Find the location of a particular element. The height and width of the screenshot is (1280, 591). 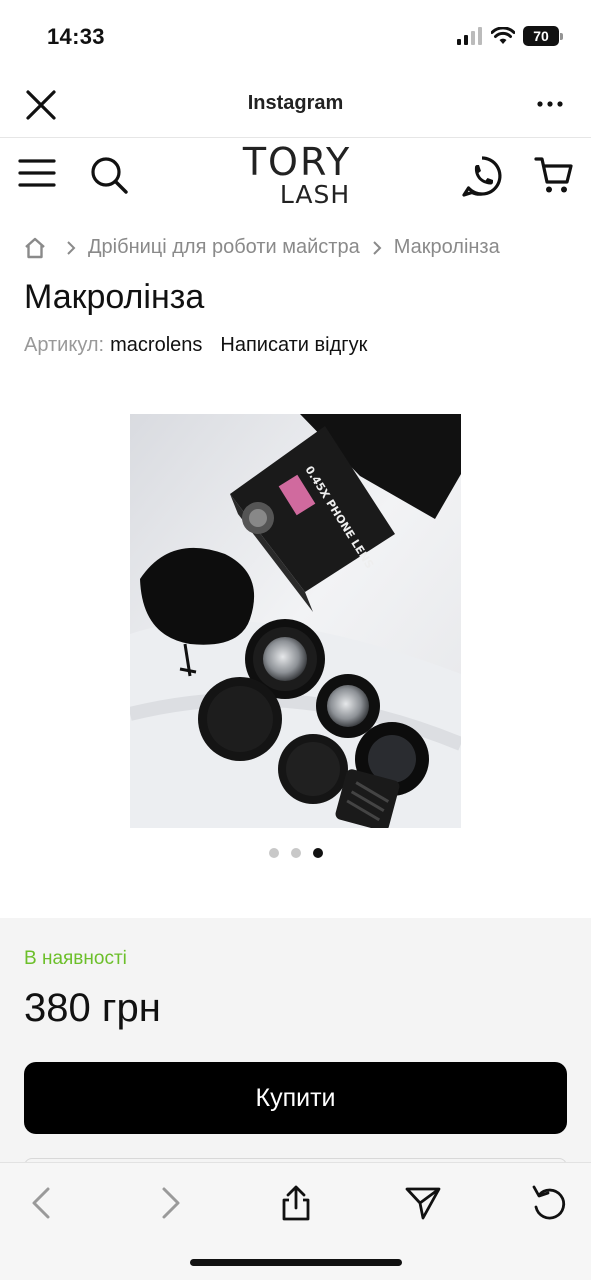

price: 380 грн is located at coordinates (92, 1008).